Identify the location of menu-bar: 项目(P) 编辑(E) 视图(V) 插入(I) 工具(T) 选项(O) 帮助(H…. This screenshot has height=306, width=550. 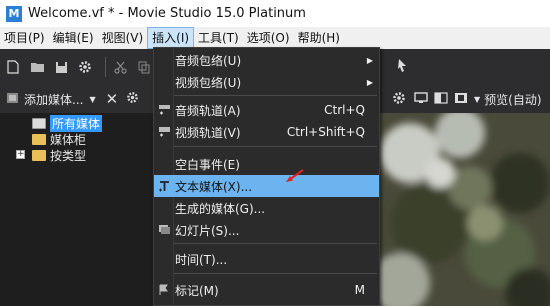
(275, 38).